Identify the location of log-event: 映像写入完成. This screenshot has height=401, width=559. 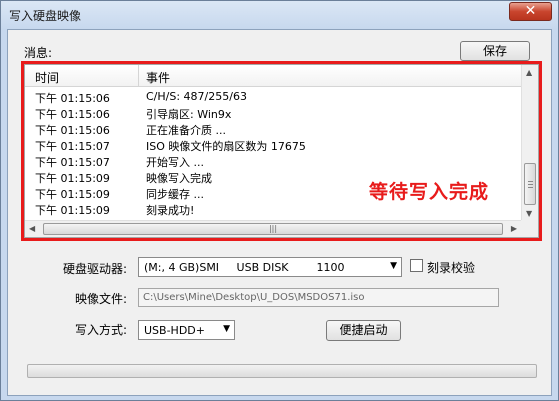
(179, 178).